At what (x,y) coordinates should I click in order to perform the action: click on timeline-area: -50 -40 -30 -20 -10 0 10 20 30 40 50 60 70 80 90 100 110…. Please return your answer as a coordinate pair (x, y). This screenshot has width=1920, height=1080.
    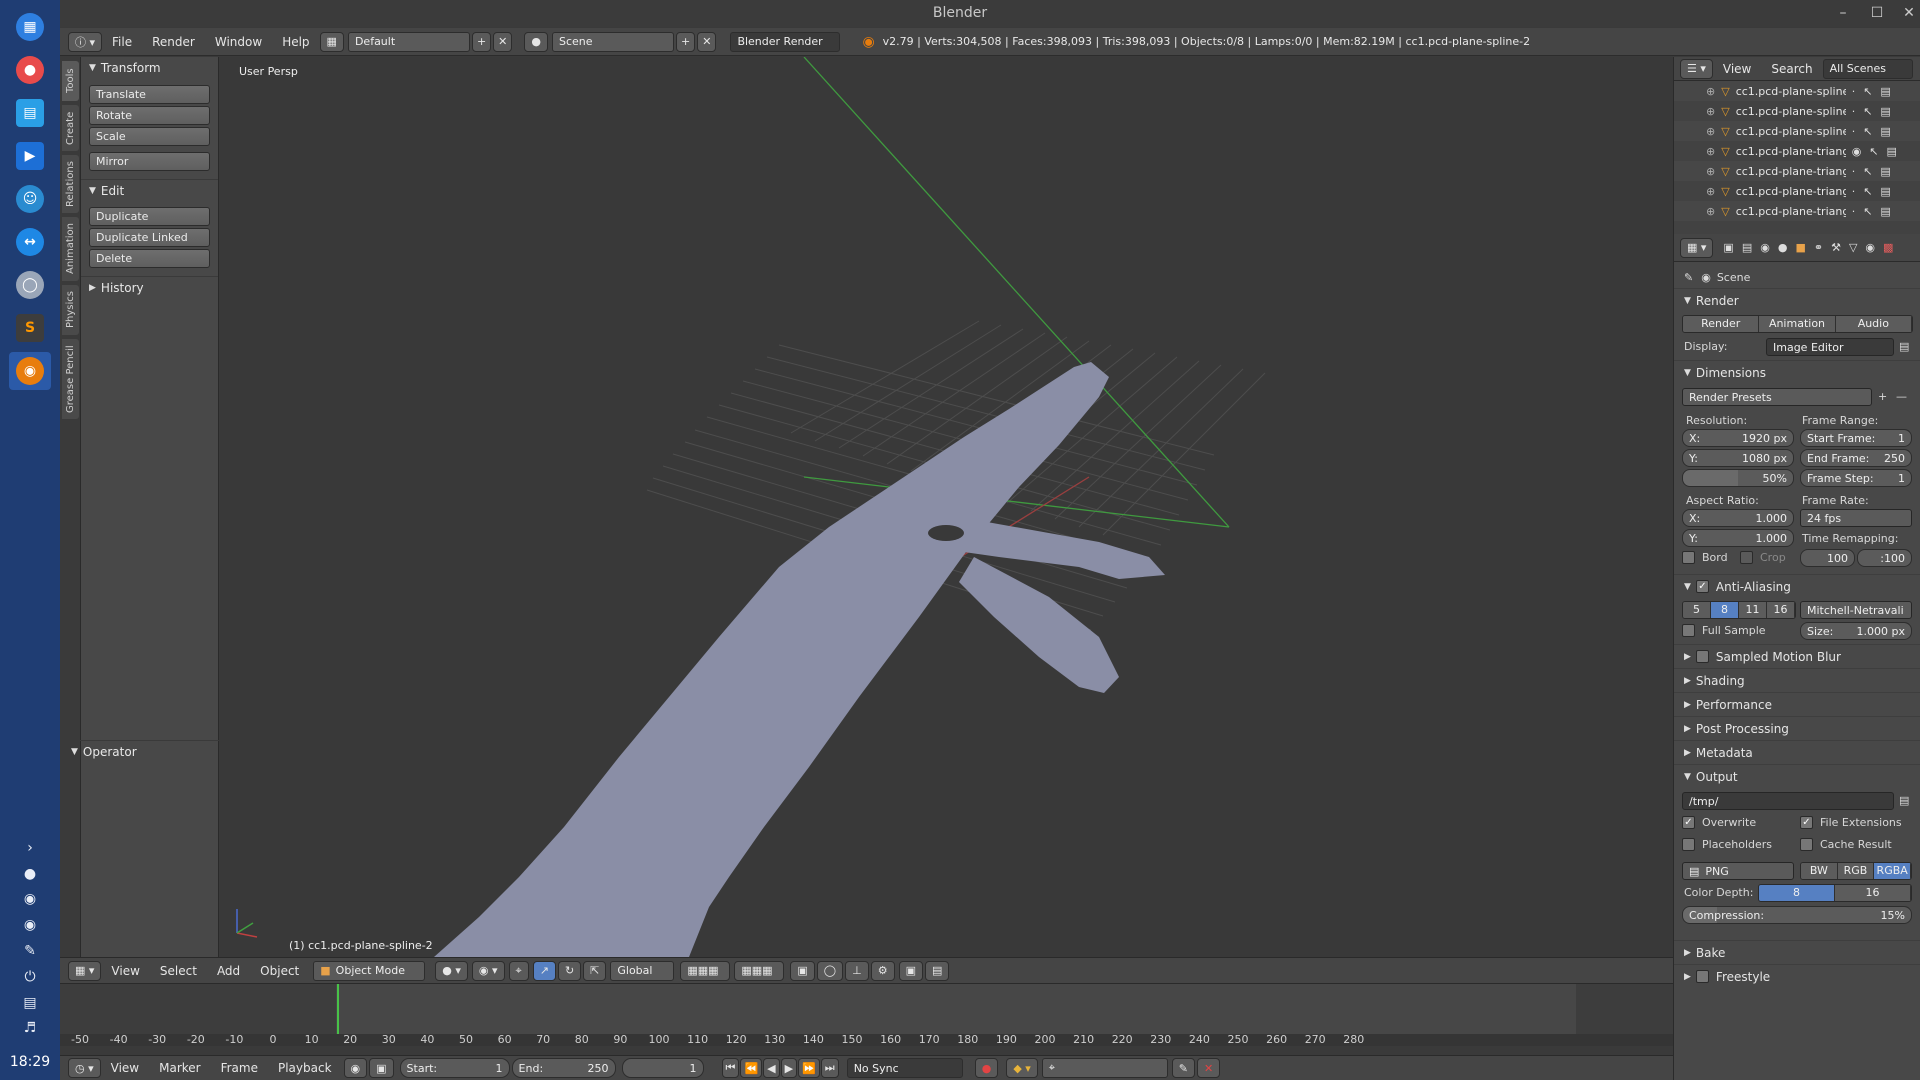
    Looking at the image, I should click on (866, 1014).